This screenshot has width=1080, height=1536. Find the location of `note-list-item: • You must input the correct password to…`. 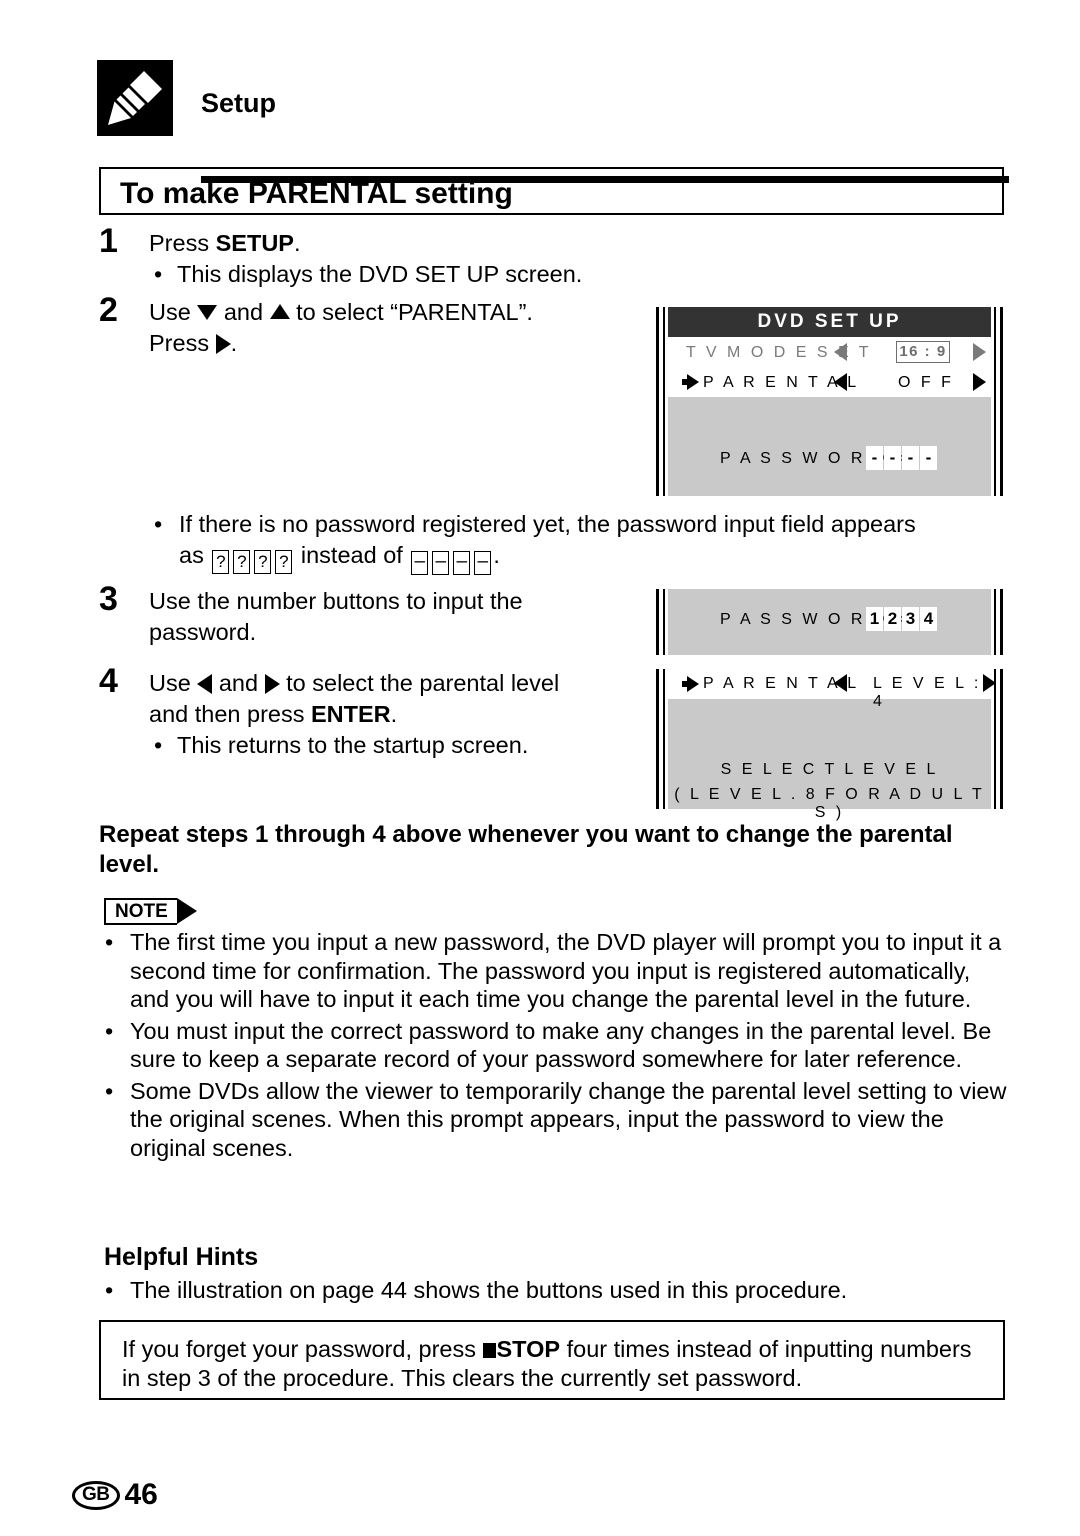

note-list-item: • You must input the correct password to… is located at coordinates (554, 1045).